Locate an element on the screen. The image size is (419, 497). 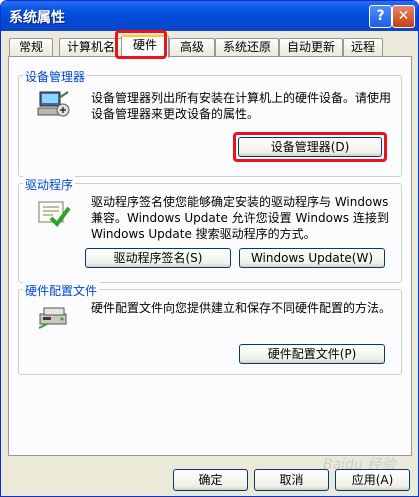
device-manager-description: 设备管理器列出所有安装在计算机上的硬件设备。请使用设备管理器来更改设备的属性。 is located at coordinates (241, 106).